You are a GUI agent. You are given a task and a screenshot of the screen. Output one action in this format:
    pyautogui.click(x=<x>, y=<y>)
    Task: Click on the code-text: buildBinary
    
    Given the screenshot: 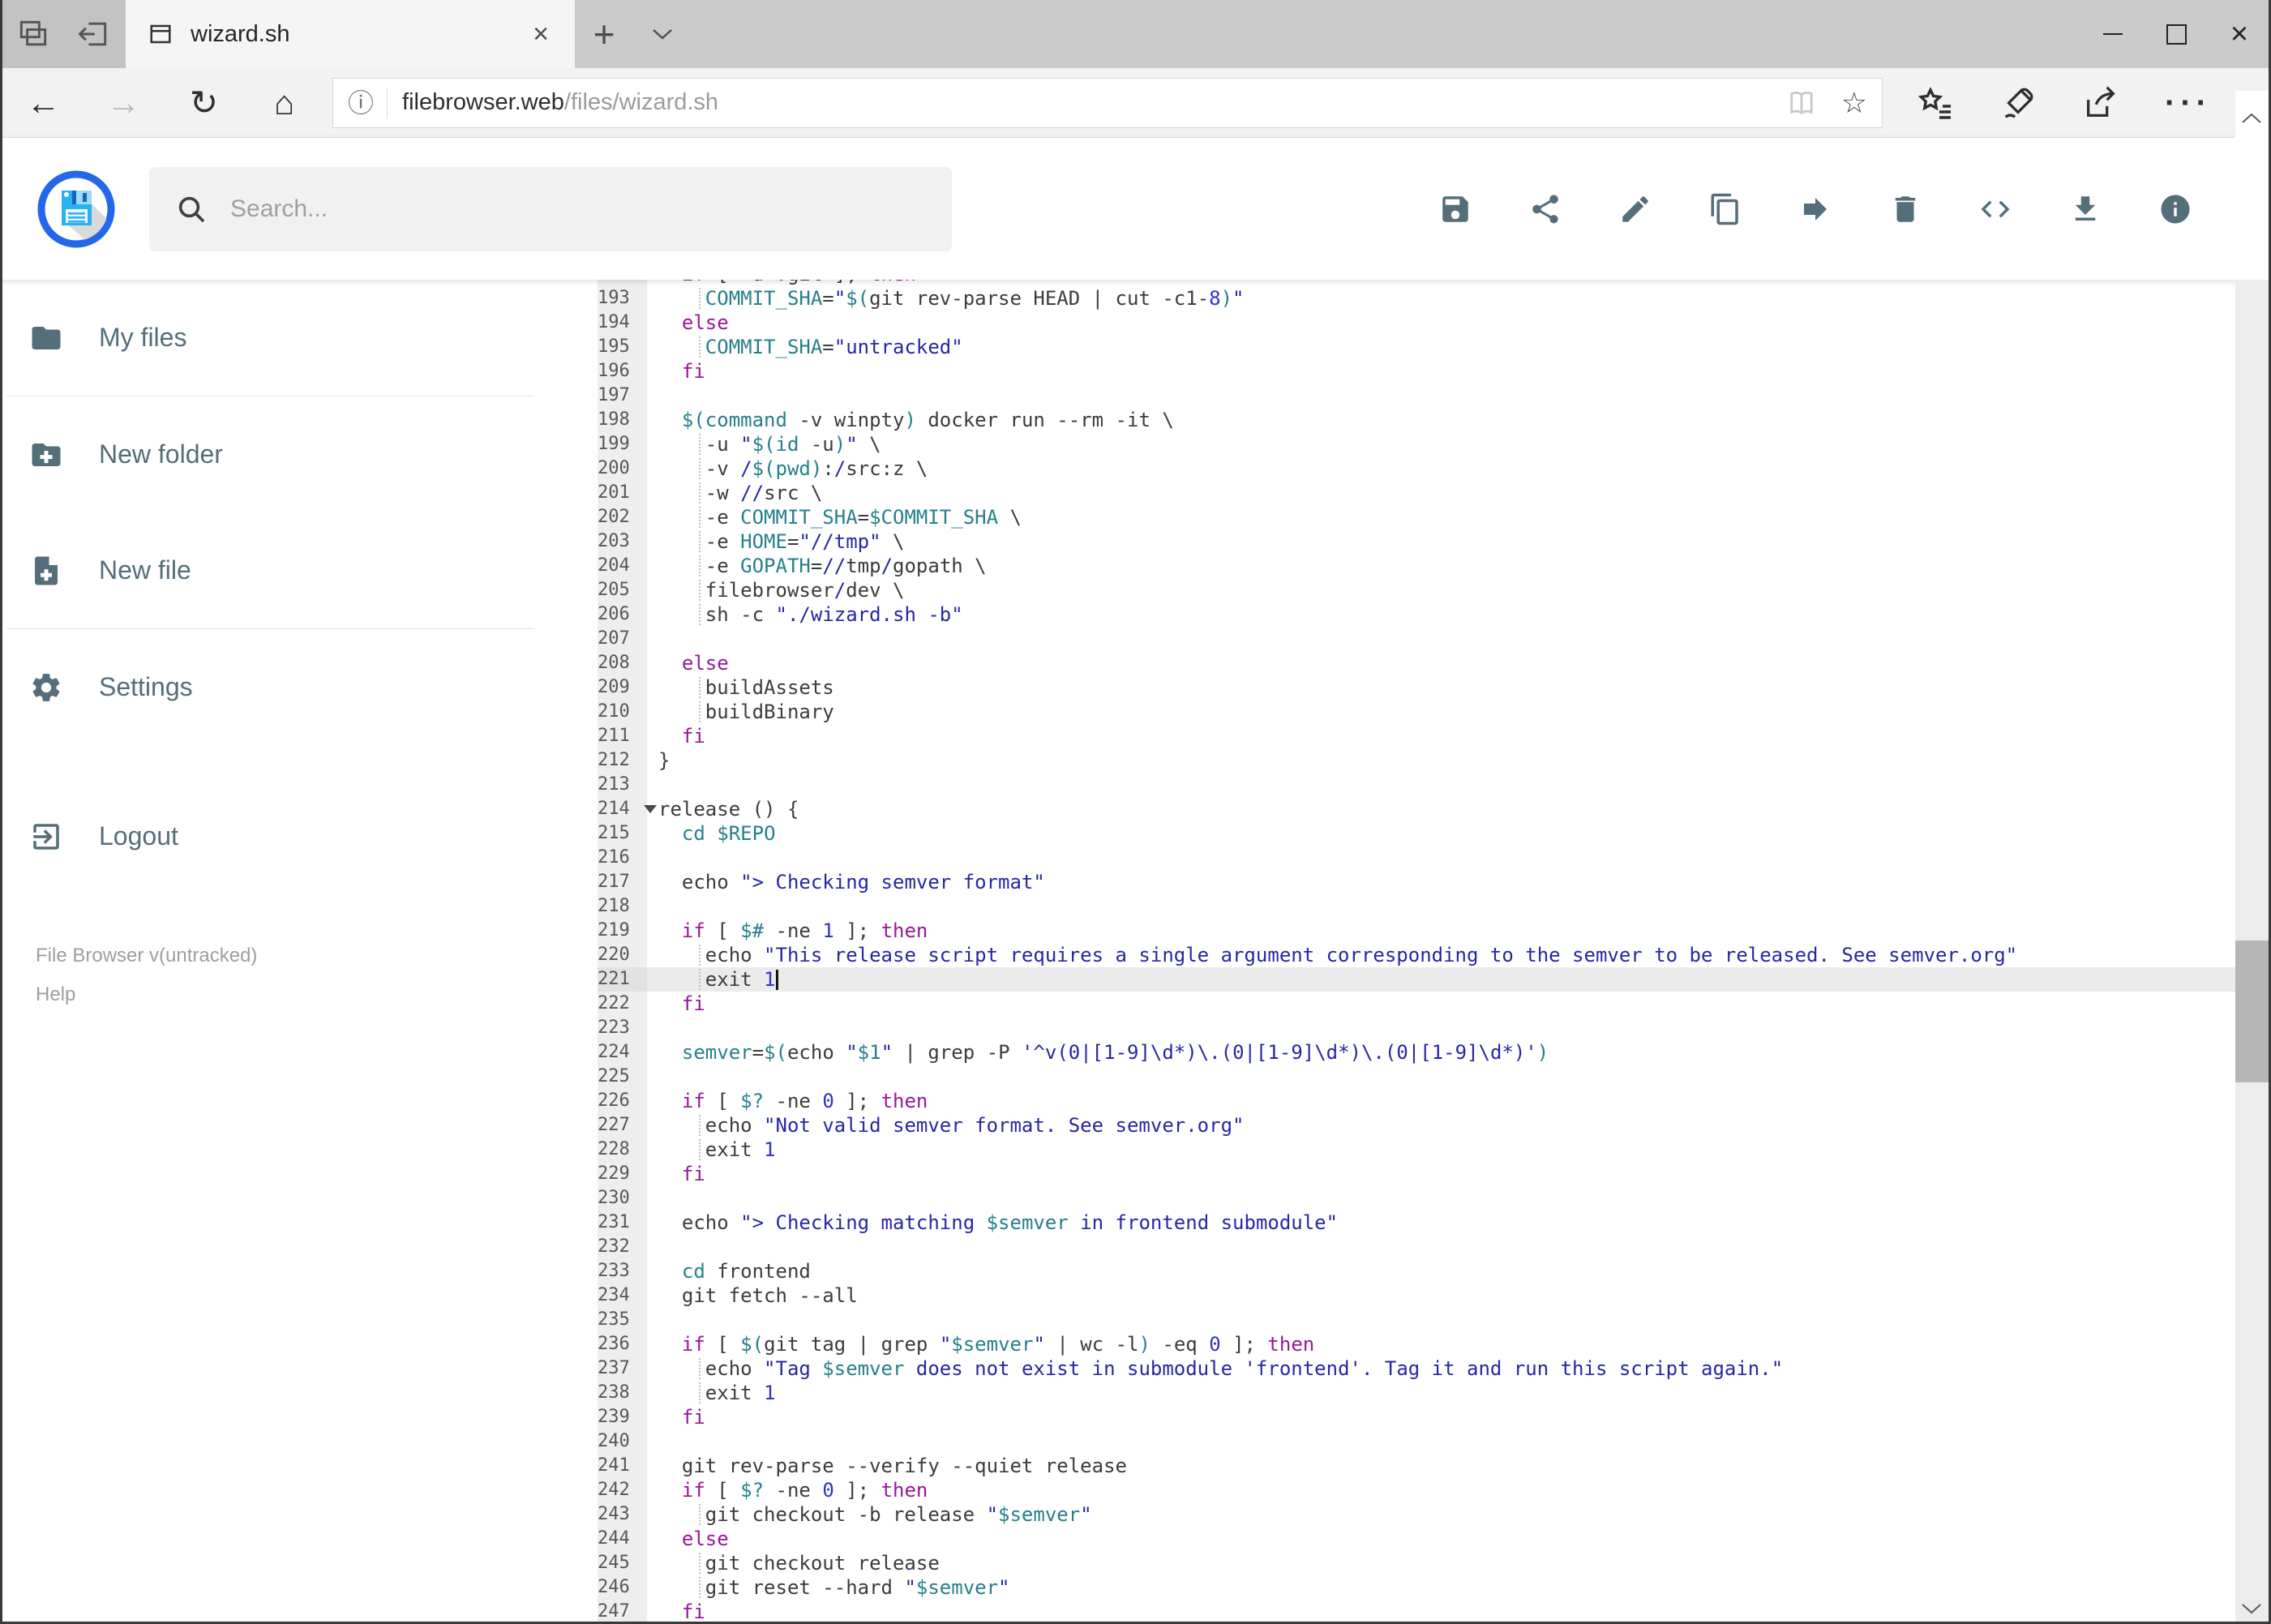 What is the action you would take?
    pyautogui.click(x=1441, y=712)
    